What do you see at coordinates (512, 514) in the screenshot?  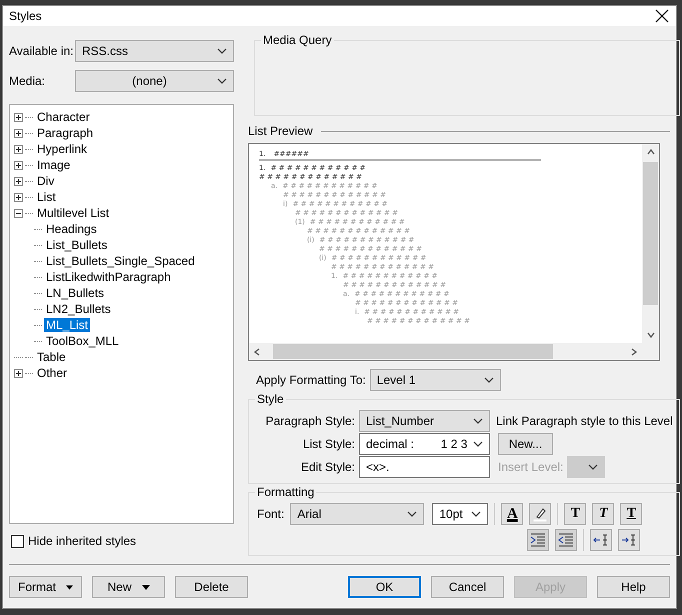 I see `font-color-button: A` at bounding box center [512, 514].